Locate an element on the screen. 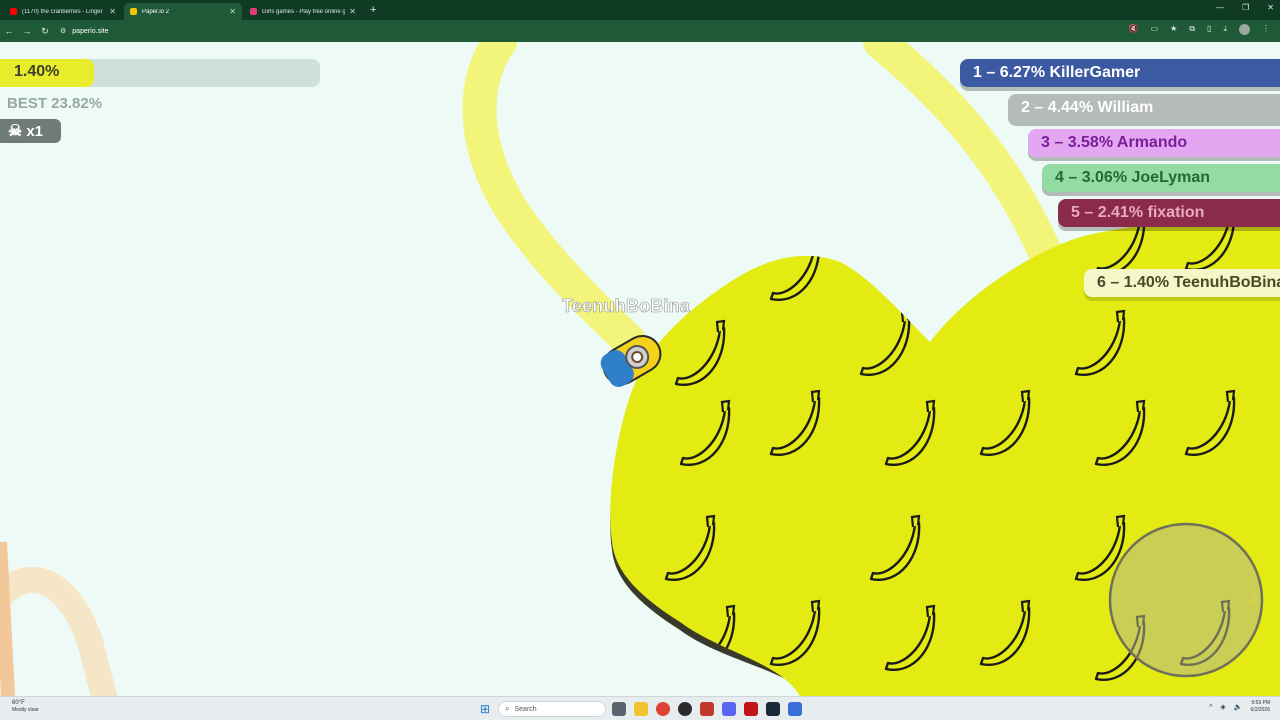 This screenshot has width=1280, height=720. url-field: ⚙ paperio.site is located at coordinates (650, 31).